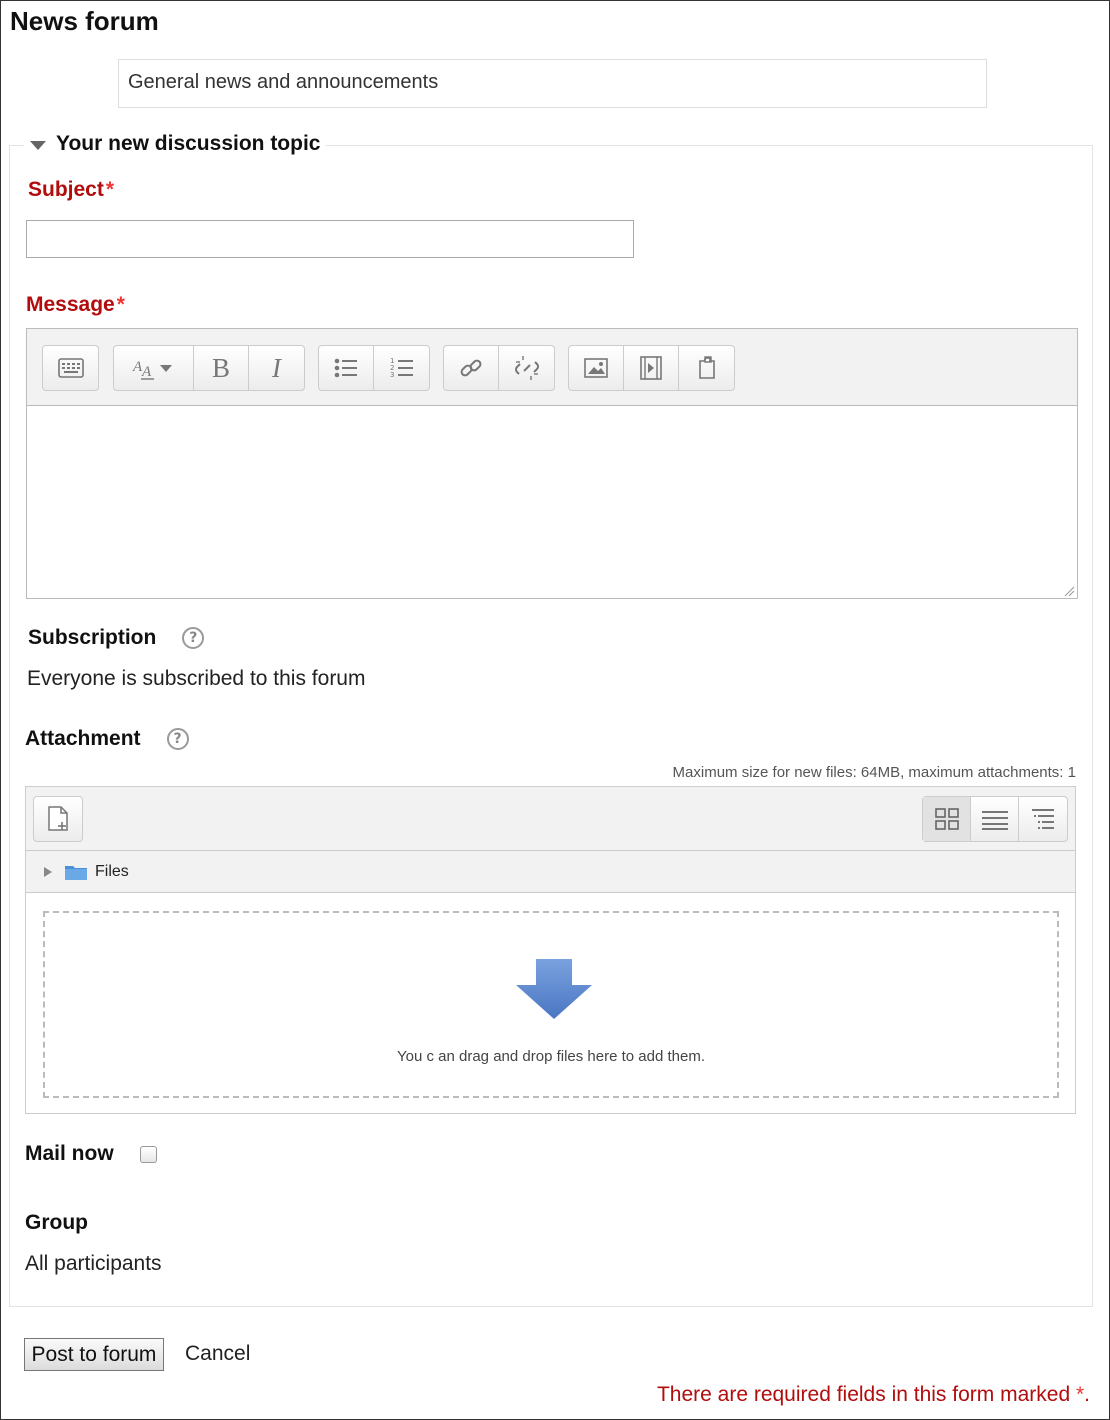 This screenshot has height=1420, width=1110. I want to click on tree-view-button, so click(1043, 819).